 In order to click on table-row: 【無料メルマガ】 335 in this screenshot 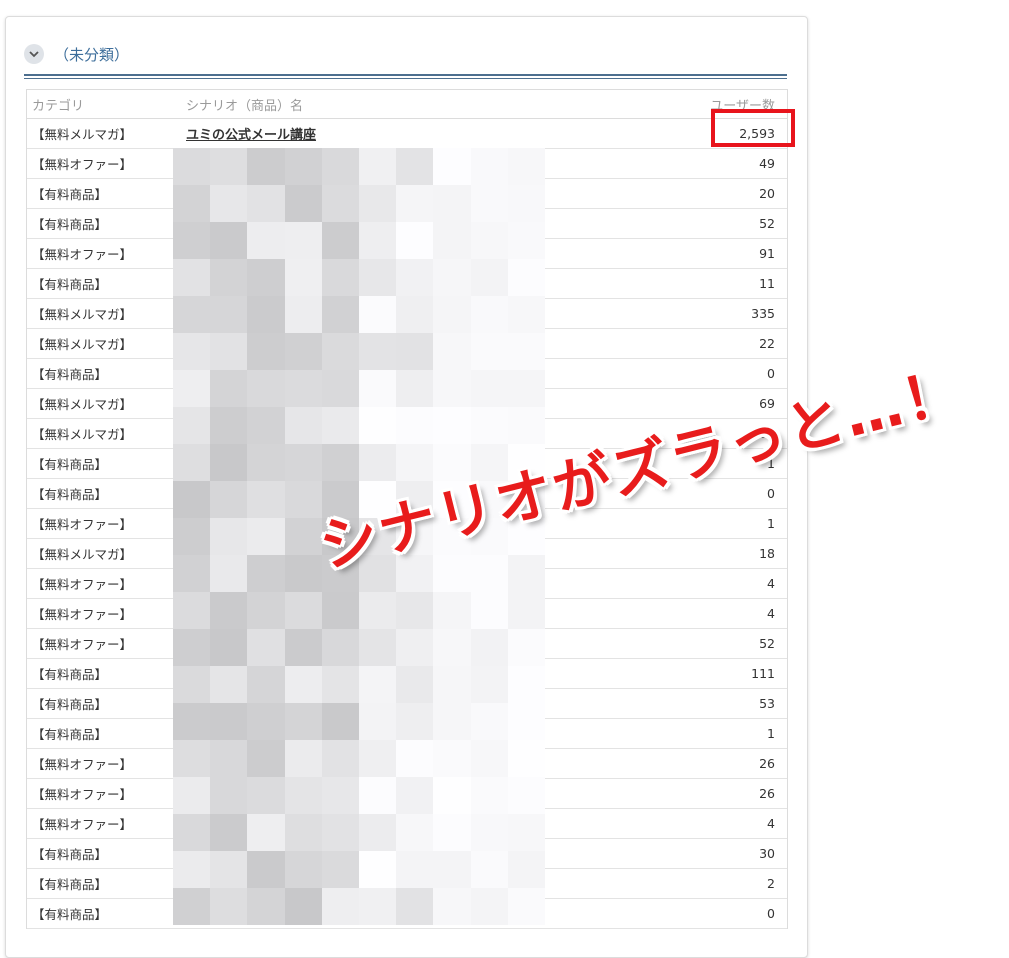, I will do `click(407, 314)`.